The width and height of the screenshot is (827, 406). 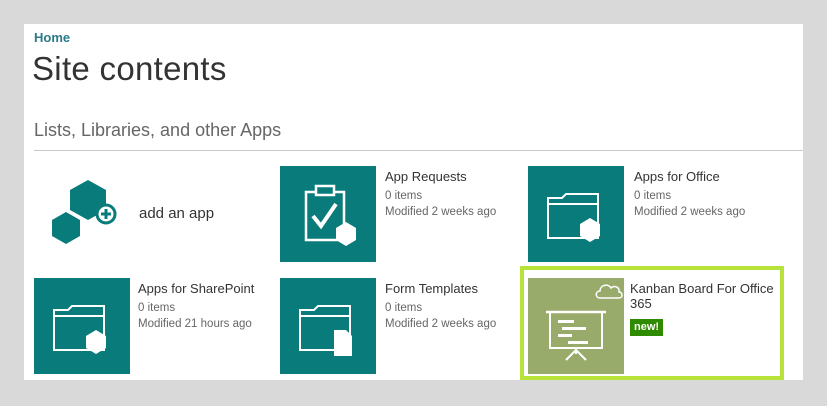 What do you see at coordinates (653, 196) in the screenshot?
I see `apps-for-office-count: 0 items` at bounding box center [653, 196].